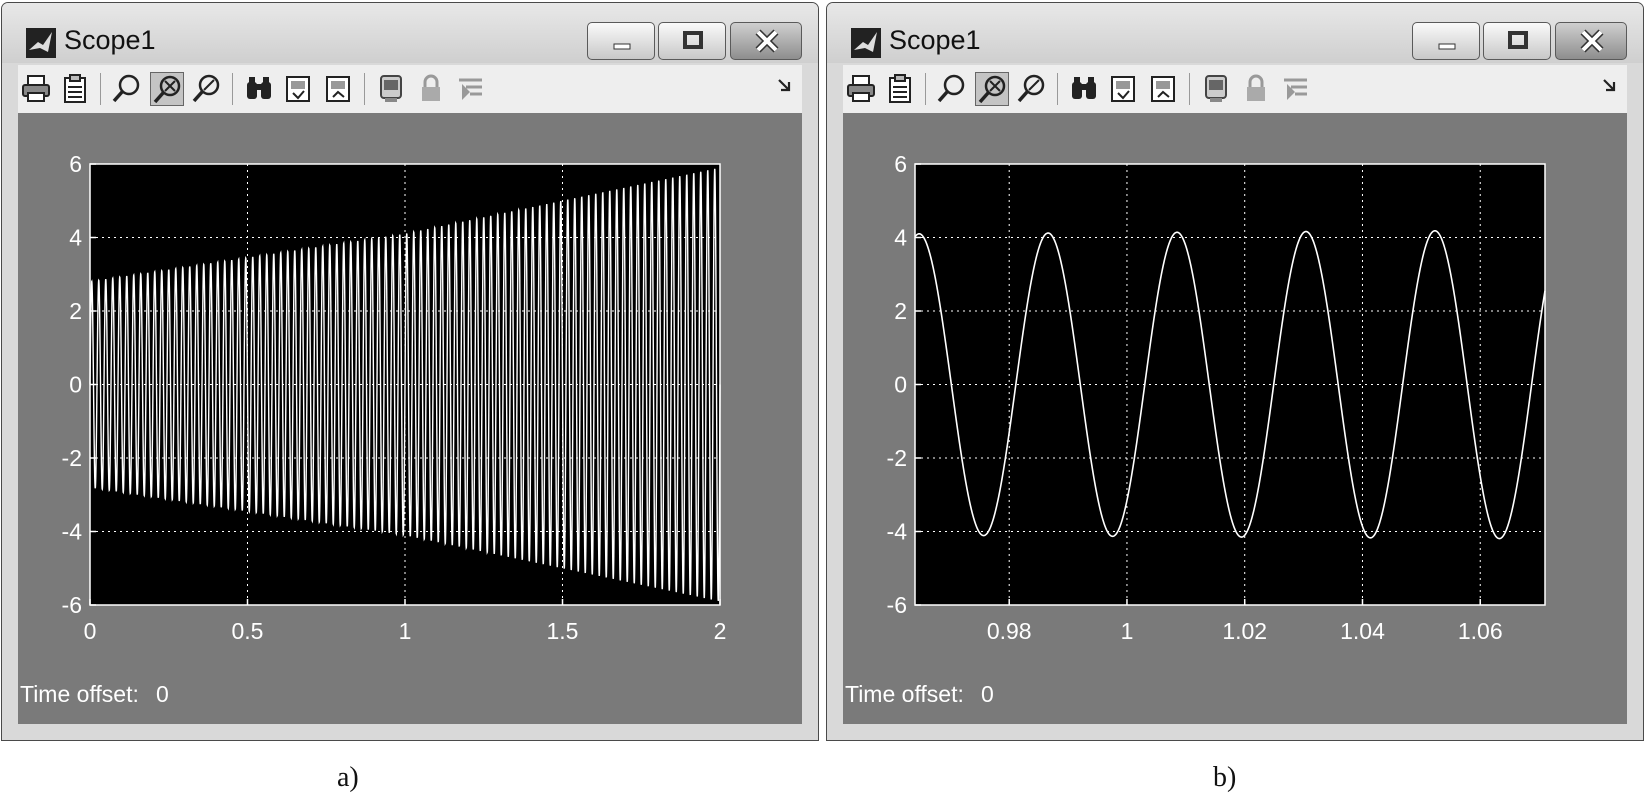 The image size is (1646, 796). What do you see at coordinates (1480, 631) in the screenshot?
I see `x-tick-label: 1.06` at bounding box center [1480, 631].